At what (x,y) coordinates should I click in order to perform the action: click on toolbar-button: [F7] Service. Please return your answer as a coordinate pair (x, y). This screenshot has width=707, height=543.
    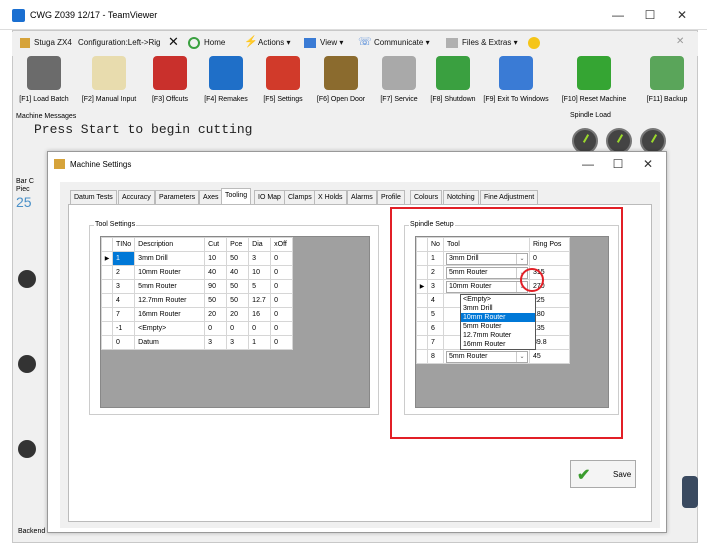
    Looking at the image, I should click on (399, 83).